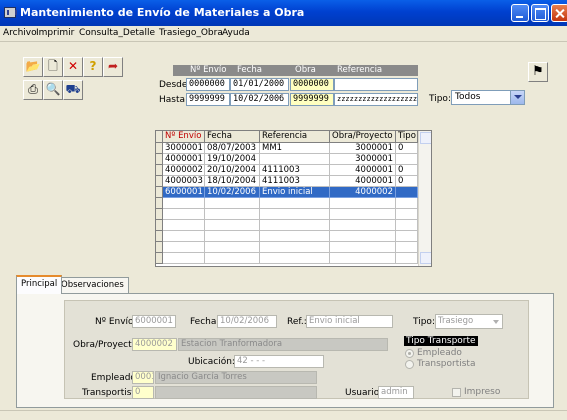 Image resolution: width=567 pixels, height=420 pixels. I want to click on radio-transportista-label: Transportista, so click(446, 364).